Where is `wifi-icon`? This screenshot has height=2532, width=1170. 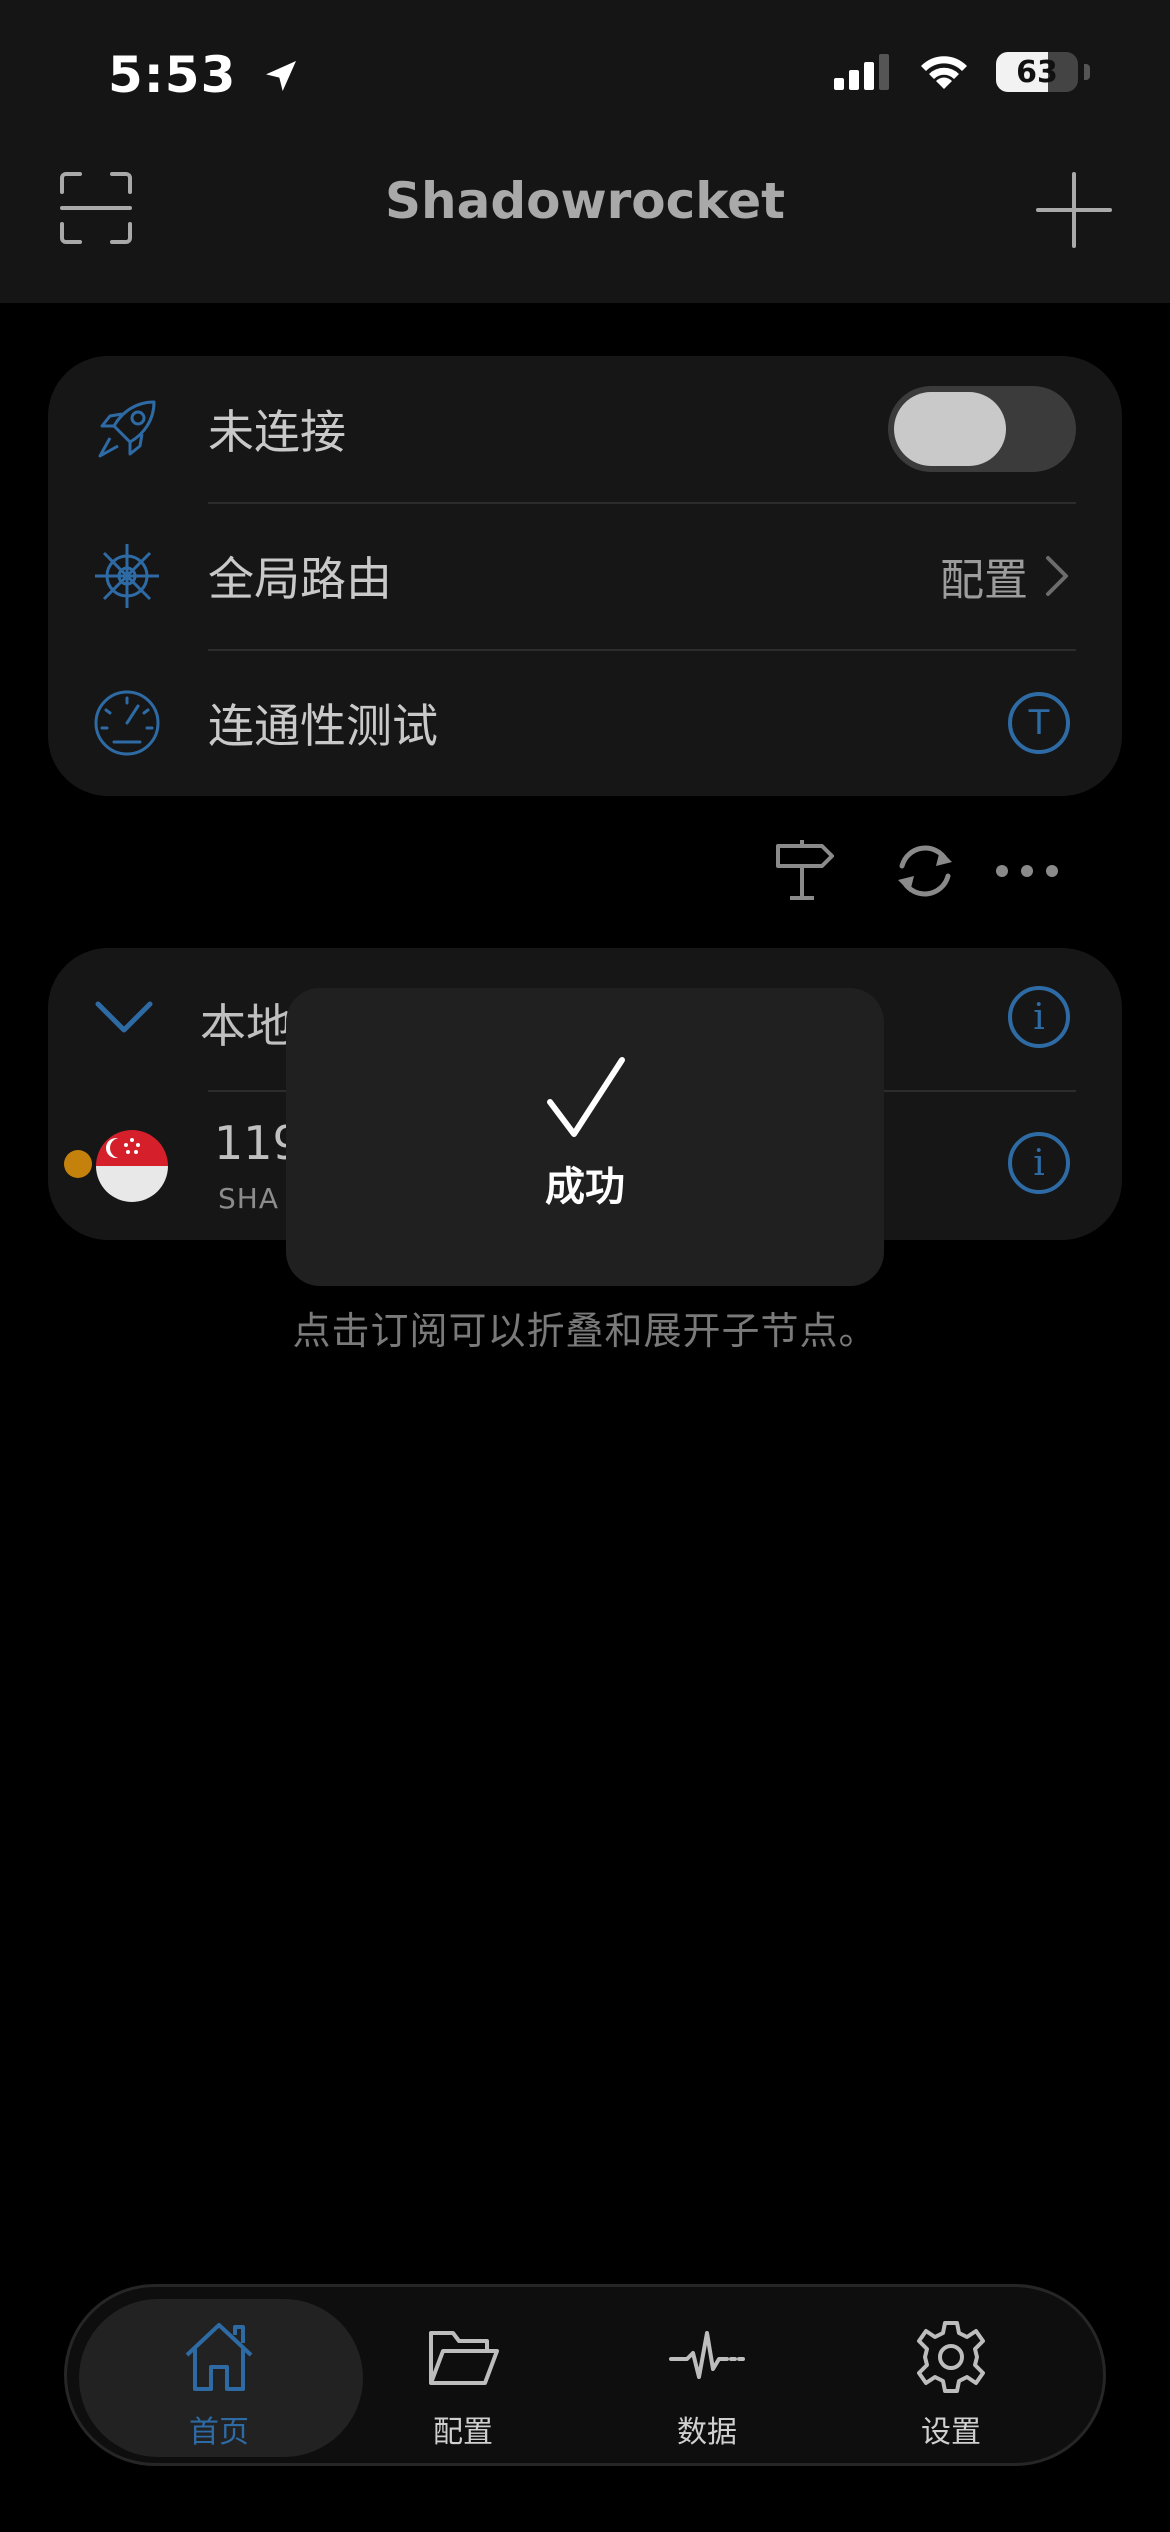 wifi-icon is located at coordinates (944, 72).